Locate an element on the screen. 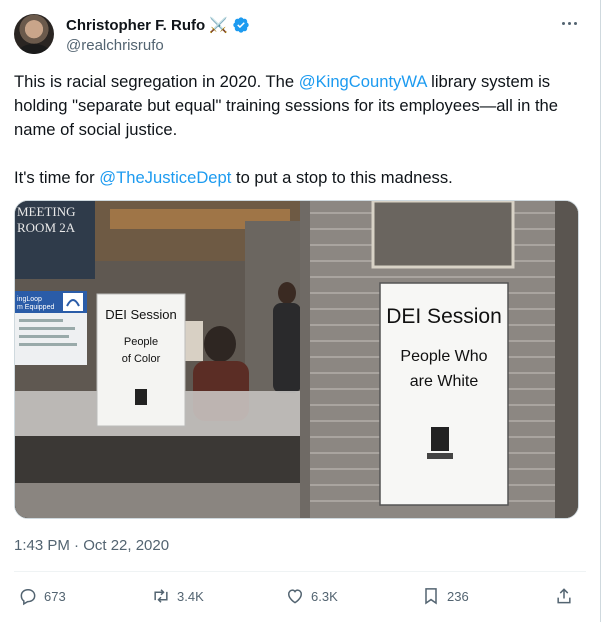  reply-count: 673 is located at coordinates (55, 596).